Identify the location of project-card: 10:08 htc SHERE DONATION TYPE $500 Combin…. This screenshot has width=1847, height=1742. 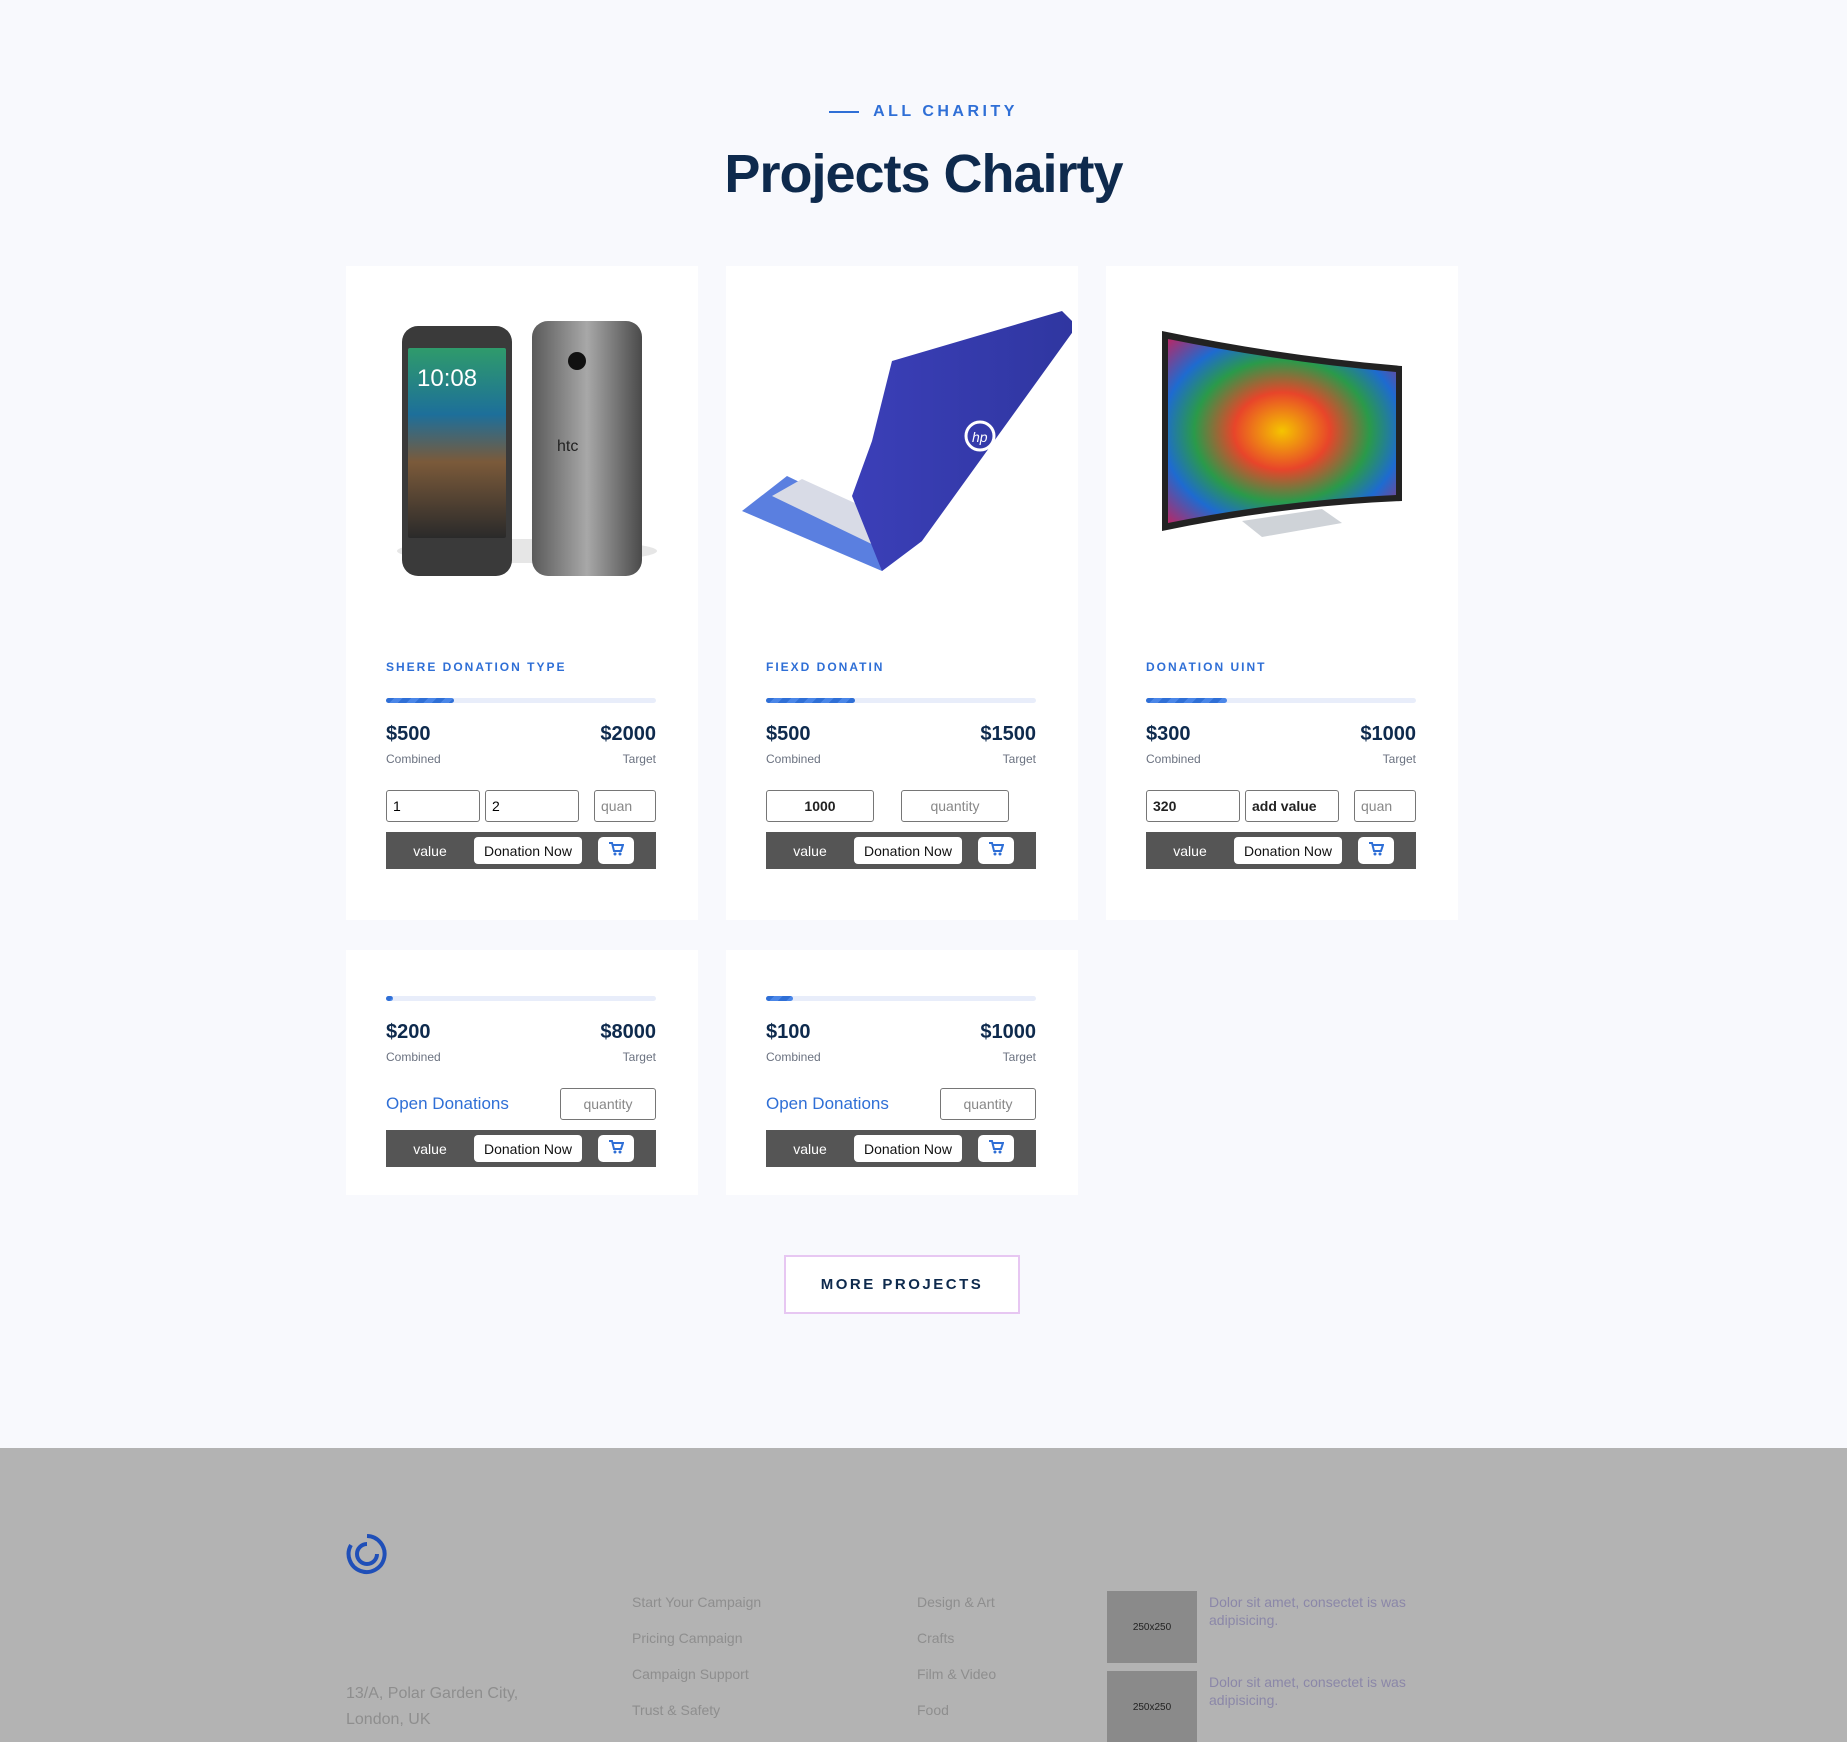
(522, 593).